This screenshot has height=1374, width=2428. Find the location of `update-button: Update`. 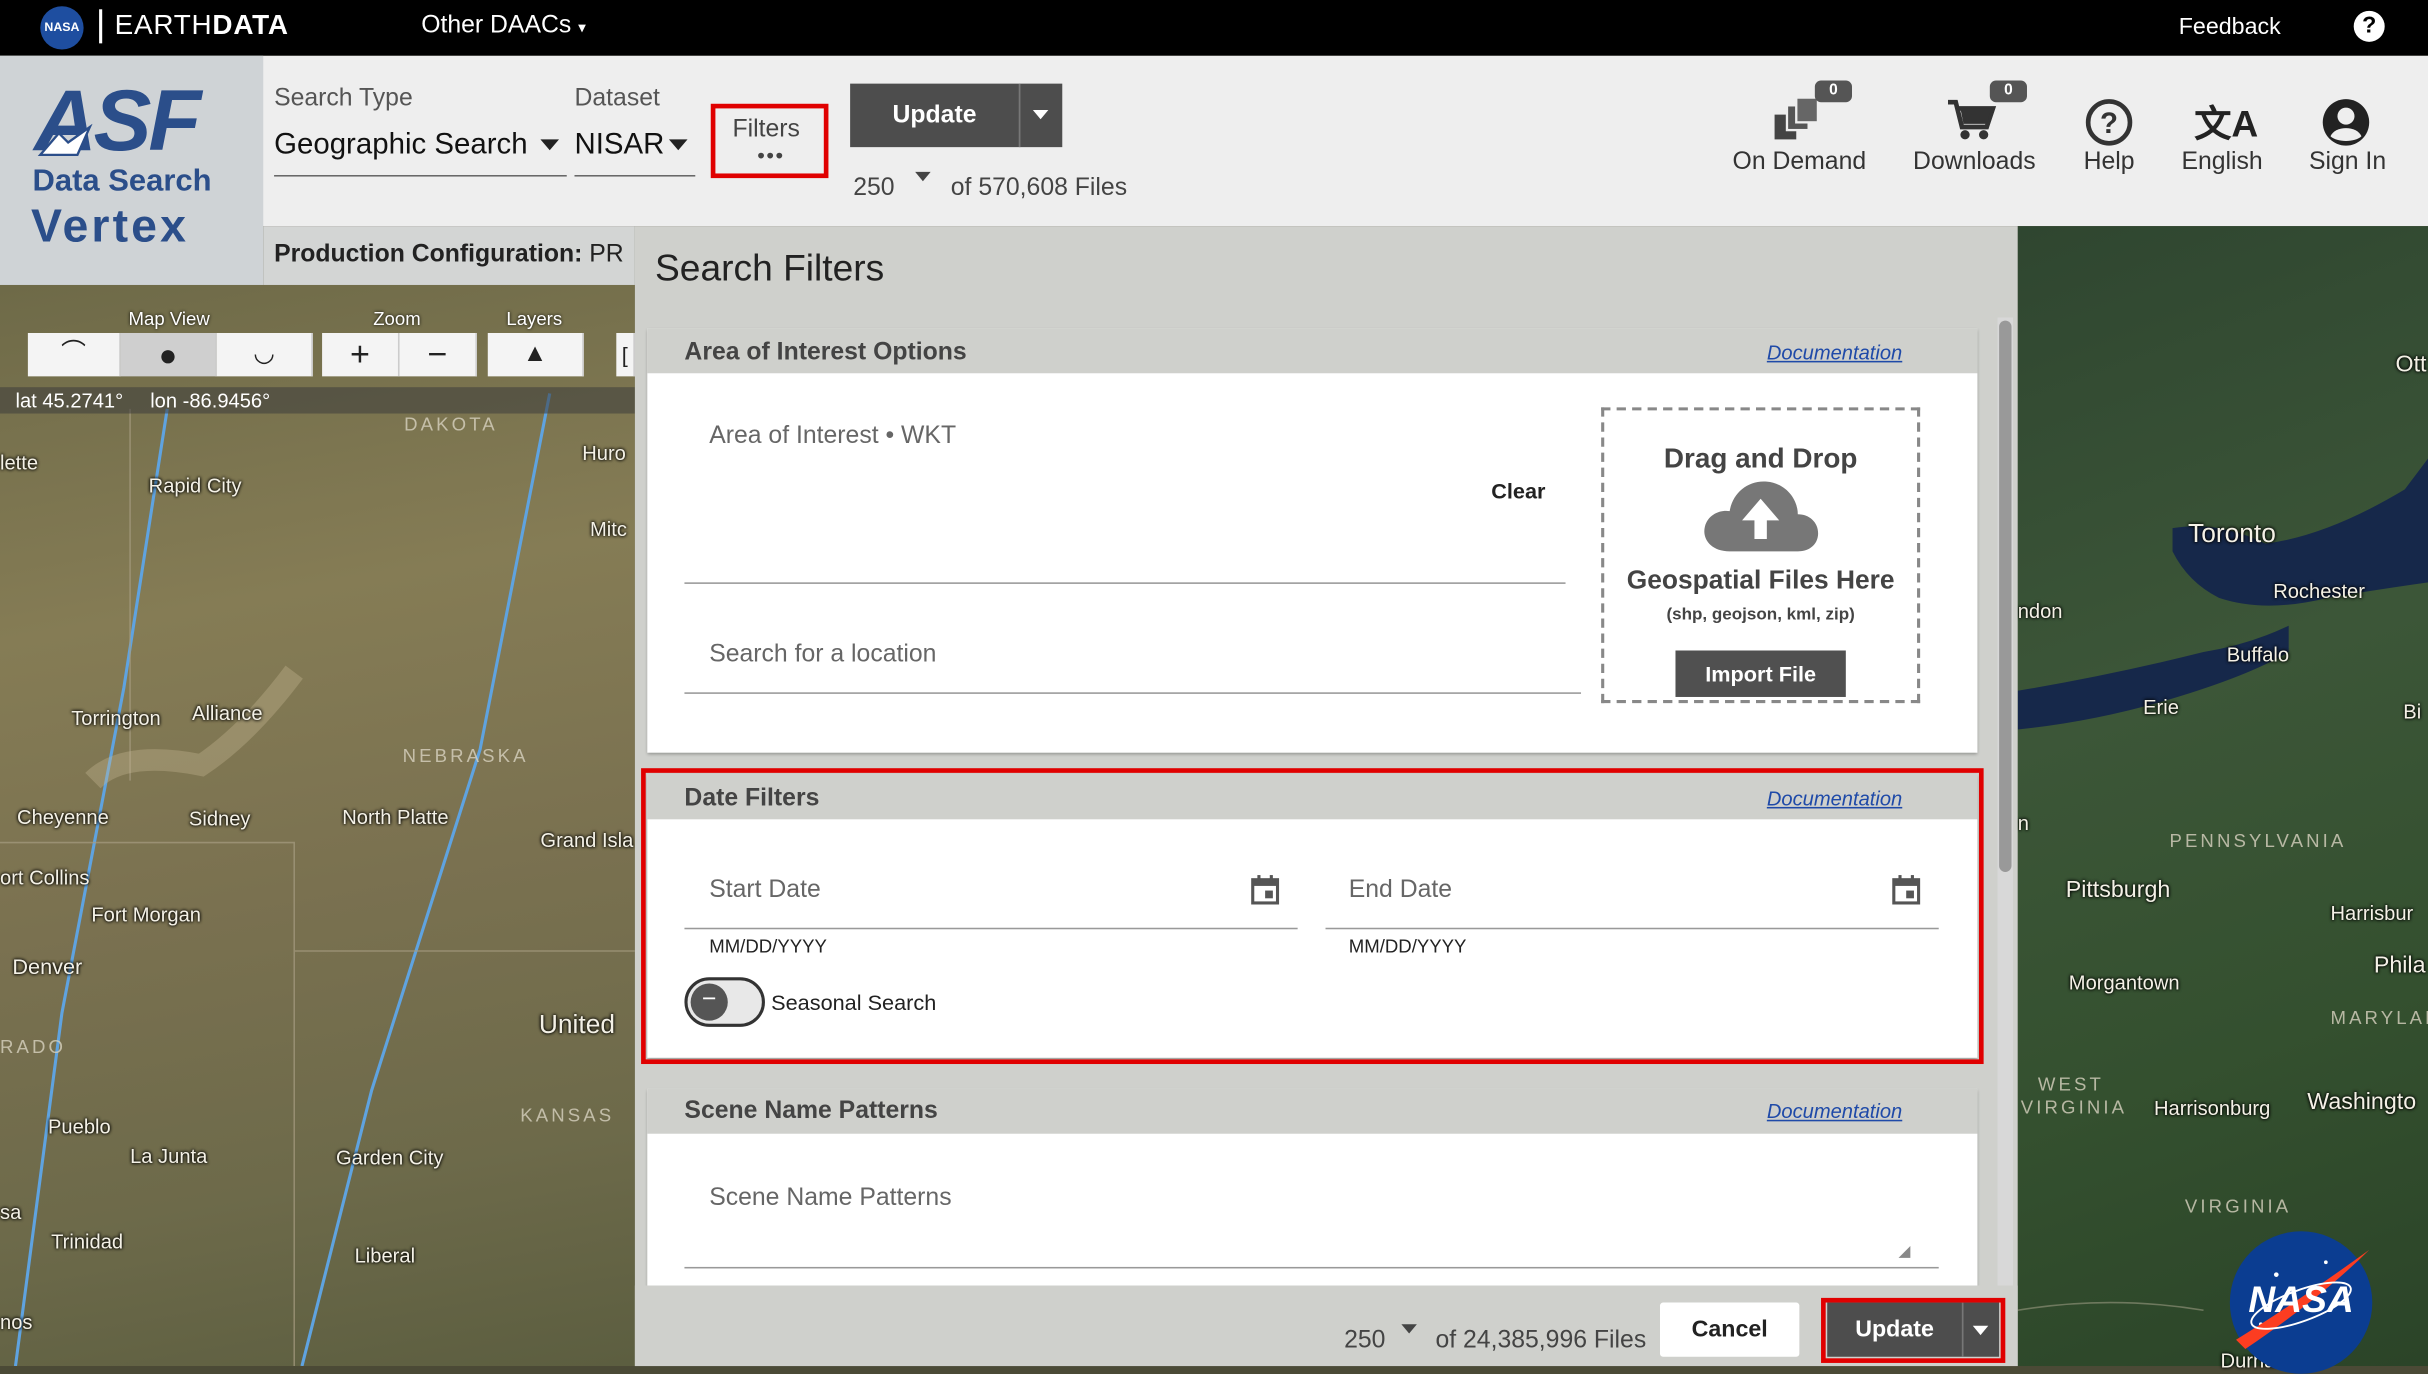

update-button: Update is located at coordinates (934, 115).